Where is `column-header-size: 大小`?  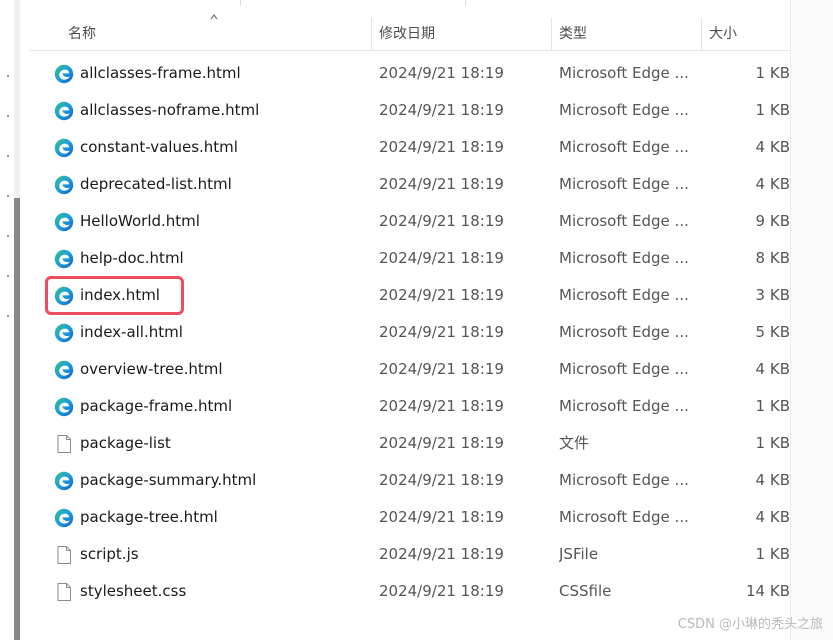 column-header-size: 大小 is located at coordinates (723, 34).